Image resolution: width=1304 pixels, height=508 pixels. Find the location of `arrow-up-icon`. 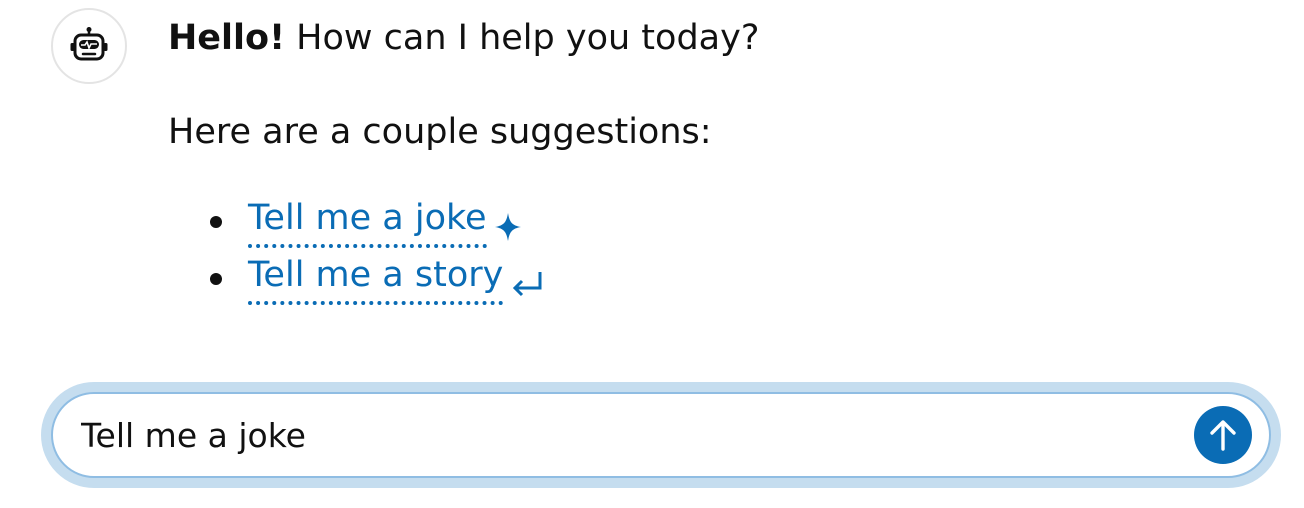

arrow-up-icon is located at coordinates (1223, 435).